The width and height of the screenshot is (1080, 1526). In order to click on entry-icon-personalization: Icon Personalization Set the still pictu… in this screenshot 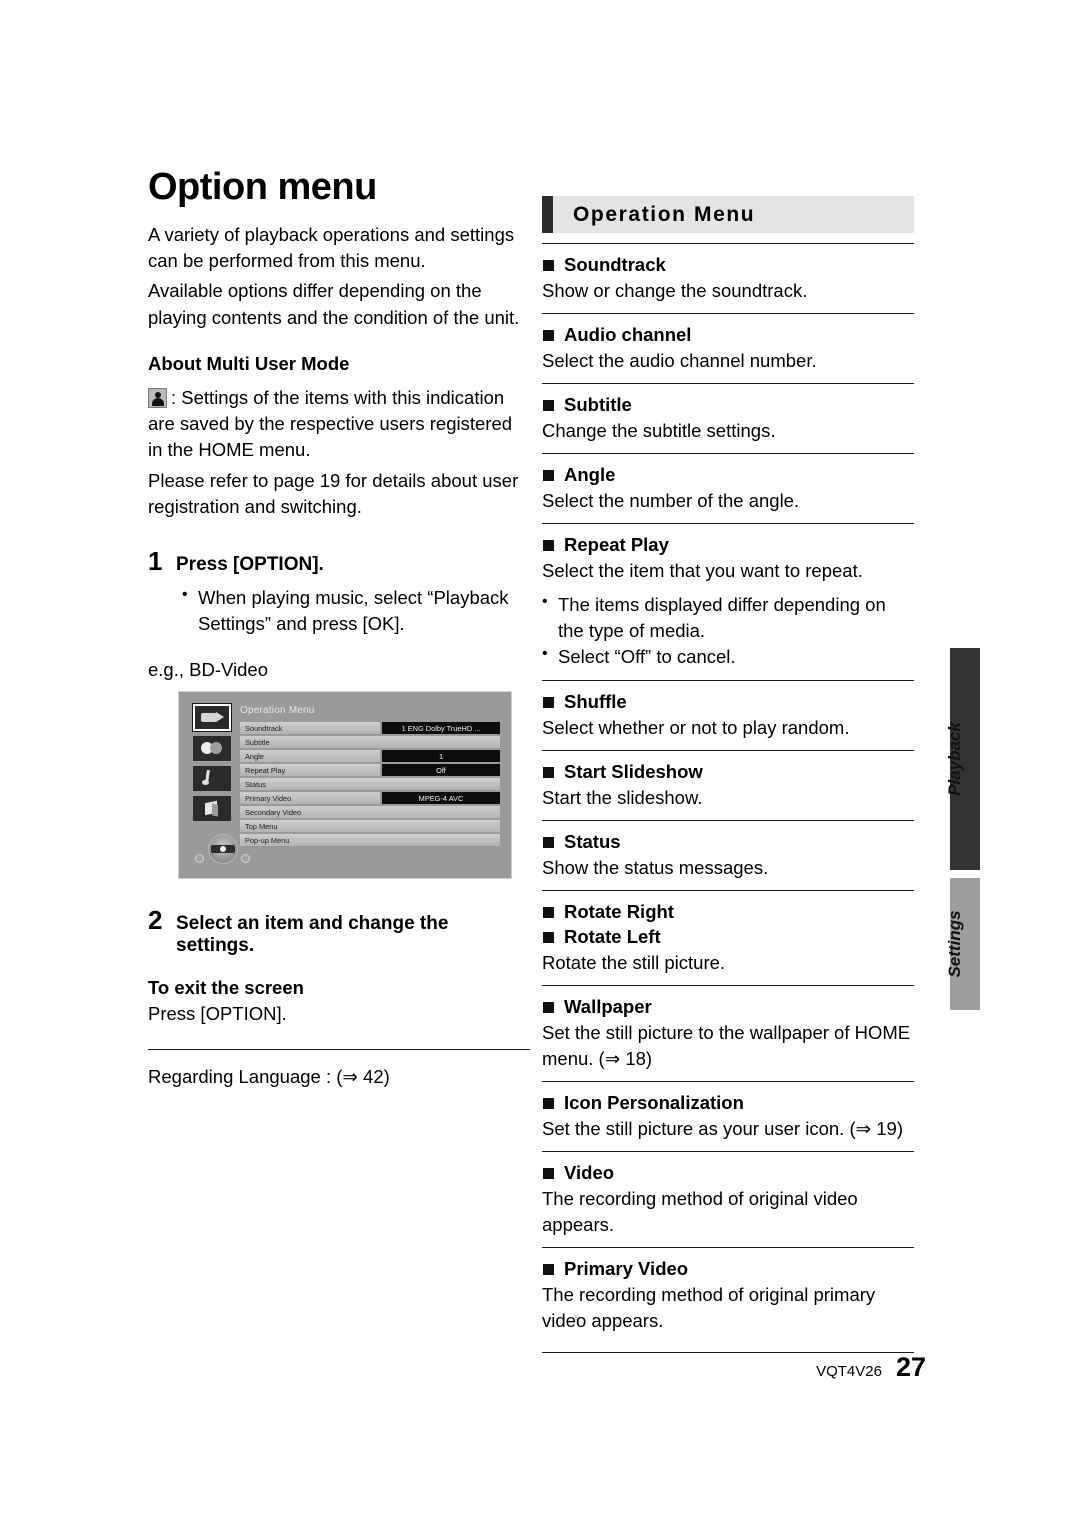, I will do `click(728, 1115)`.